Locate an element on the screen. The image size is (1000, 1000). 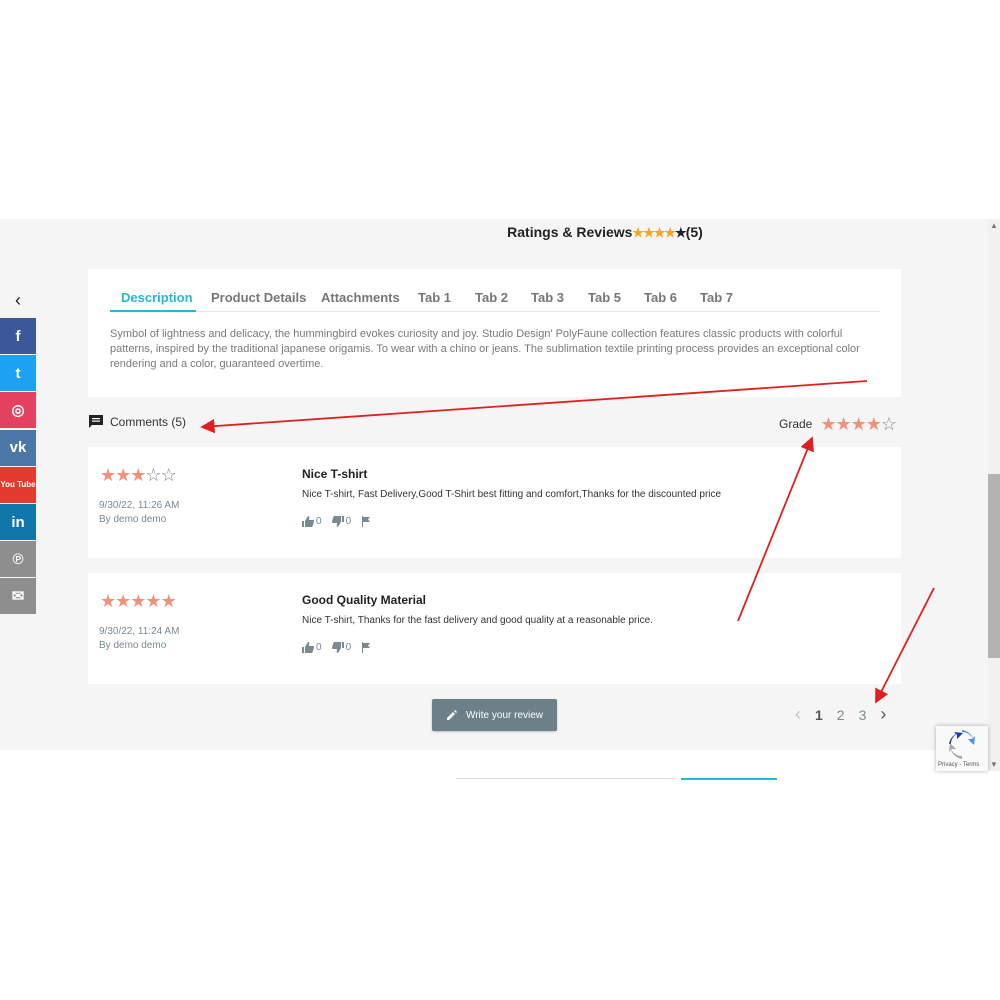
arrow-to-comments is located at coordinates (534, 407).